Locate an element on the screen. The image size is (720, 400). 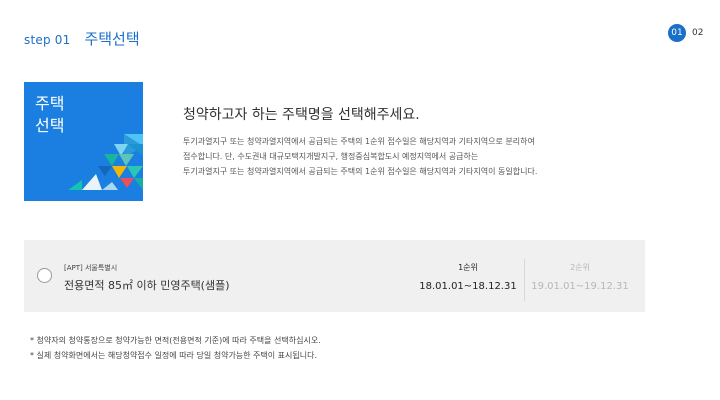
hero-line-2: 선택 is located at coordinates (50, 125).